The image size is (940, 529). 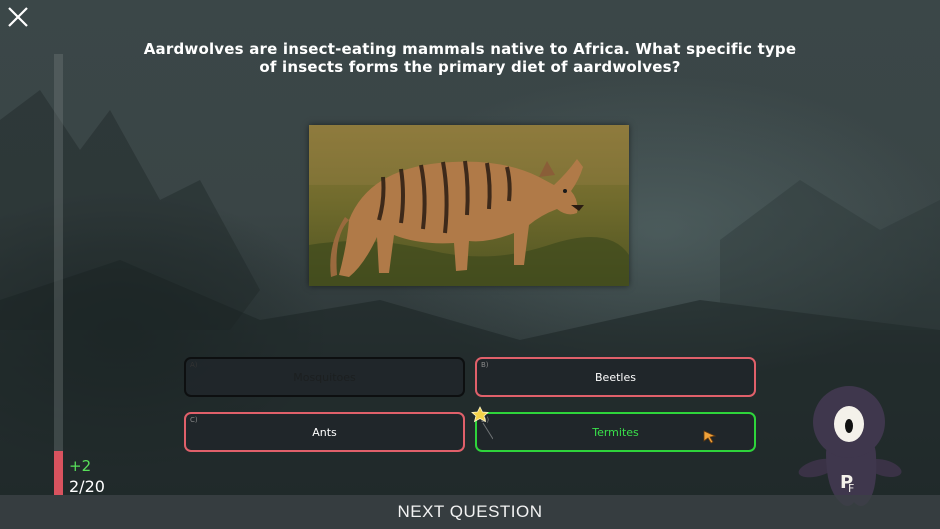 I want to click on progress-bar, so click(x=58, y=274).